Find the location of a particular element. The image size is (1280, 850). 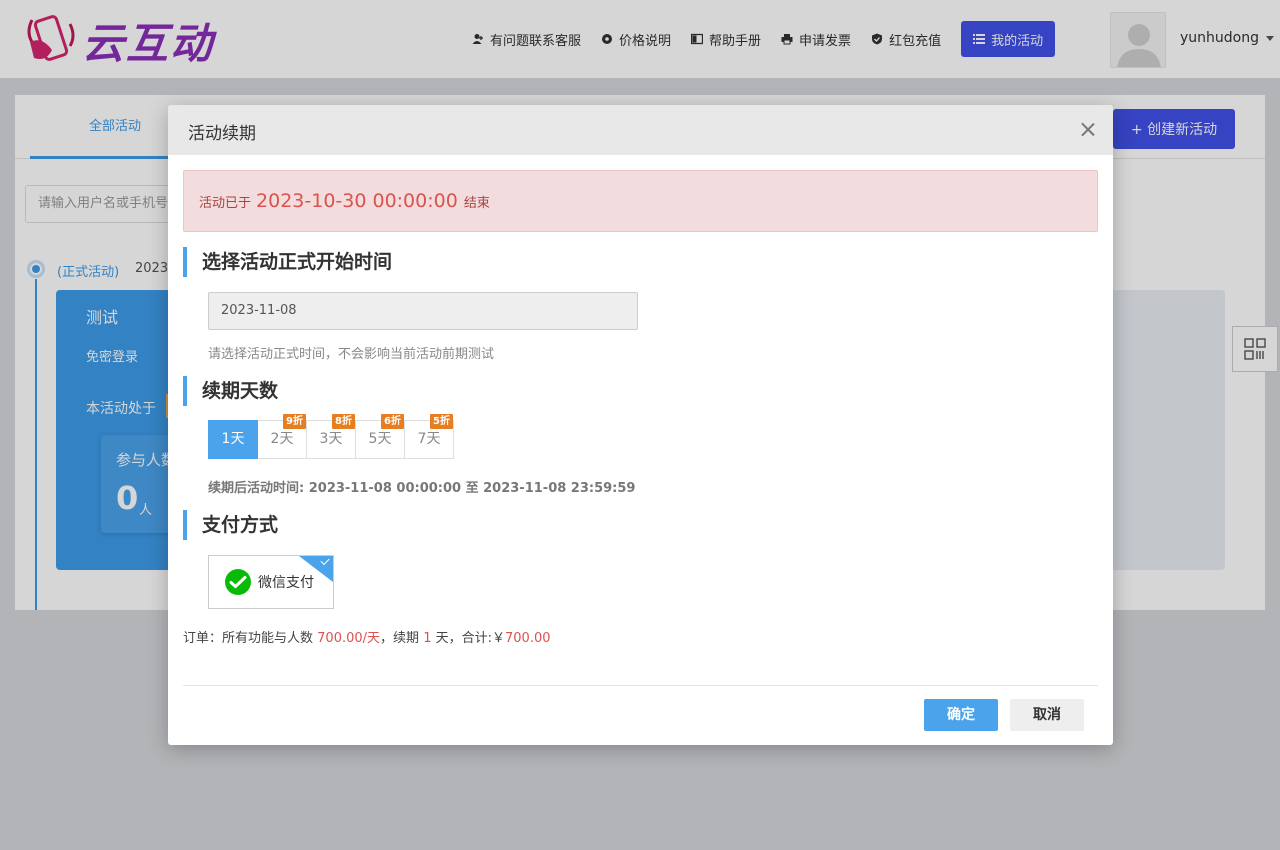

day-option-2: 2天 9折 is located at coordinates (282, 436).